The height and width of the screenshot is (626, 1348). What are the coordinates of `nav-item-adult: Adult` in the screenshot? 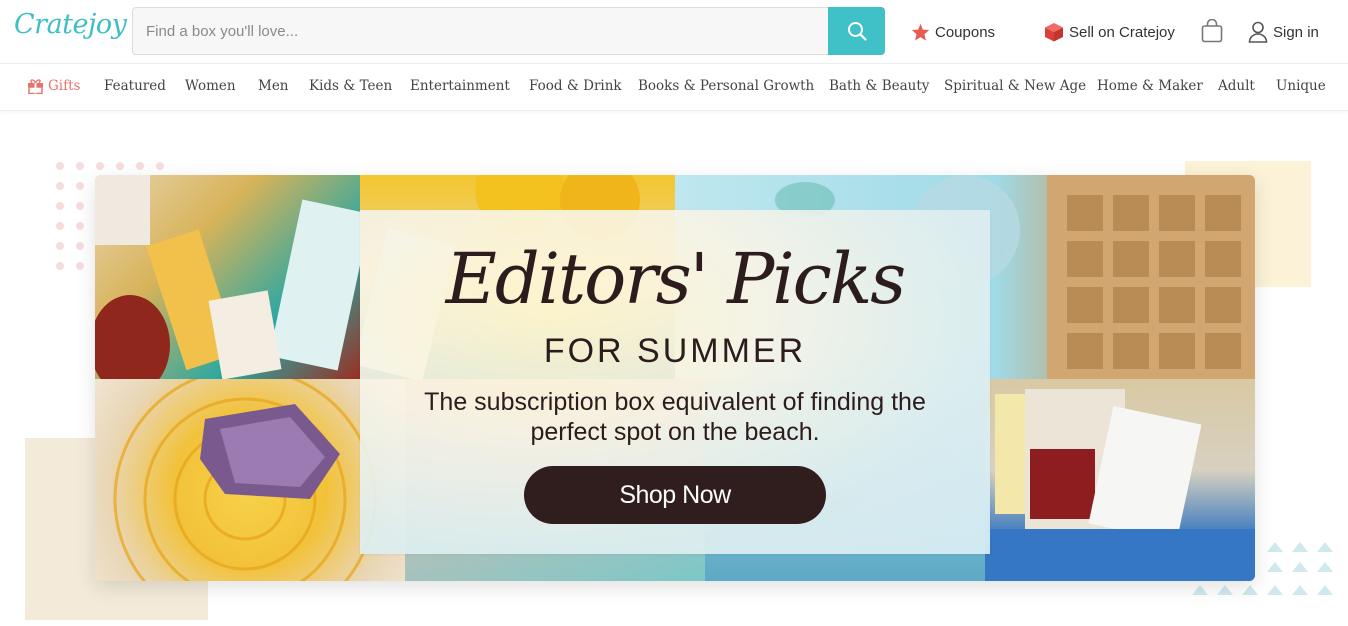 It's located at (1236, 86).